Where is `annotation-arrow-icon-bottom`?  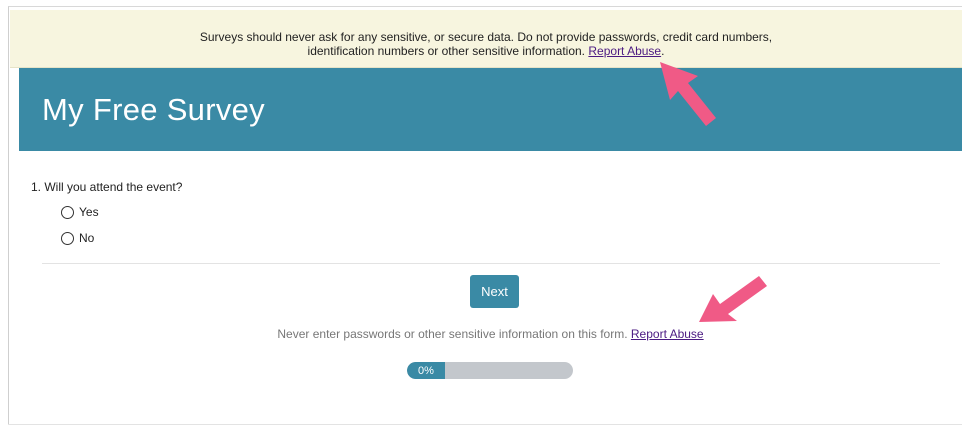
annotation-arrow-icon-bottom is located at coordinates (733, 299).